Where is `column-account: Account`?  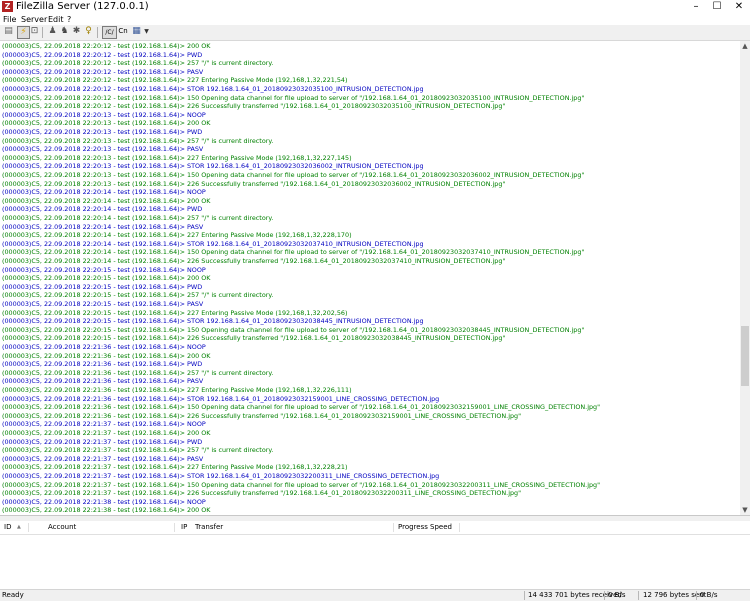 column-account: Account is located at coordinates (62, 527).